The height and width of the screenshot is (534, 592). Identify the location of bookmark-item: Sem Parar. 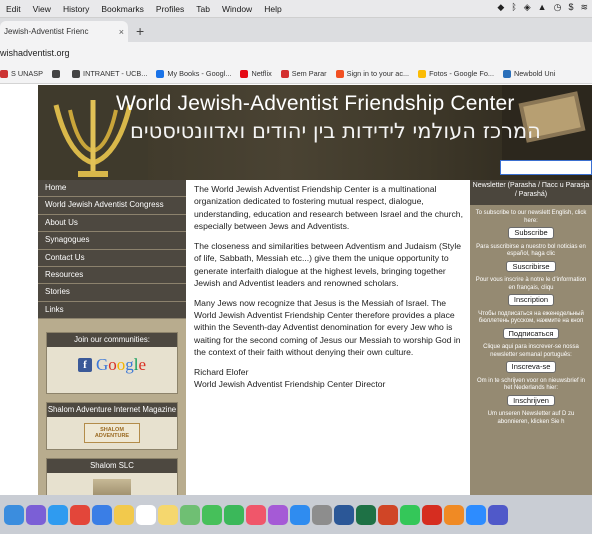
(303, 73).